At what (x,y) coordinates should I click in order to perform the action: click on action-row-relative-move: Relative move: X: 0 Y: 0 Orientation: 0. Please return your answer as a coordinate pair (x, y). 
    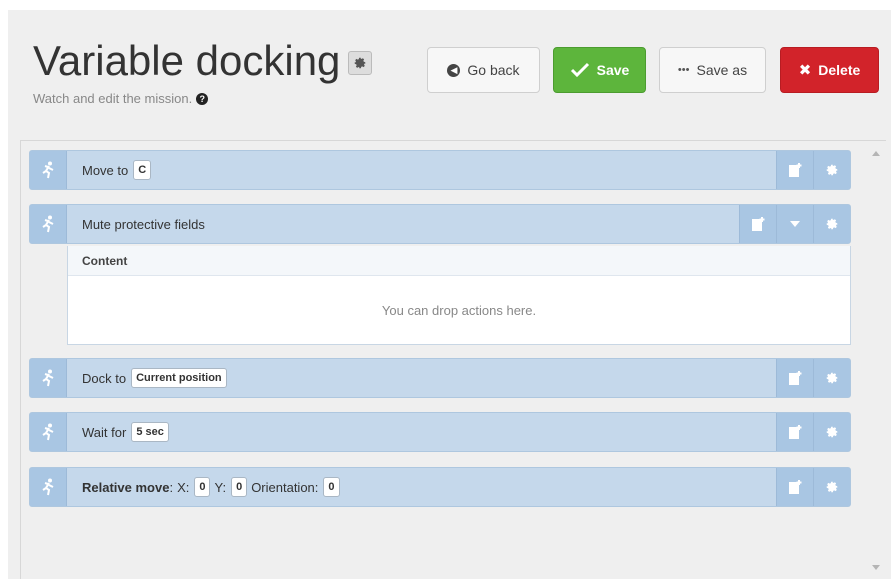
    Looking at the image, I should click on (440, 487).